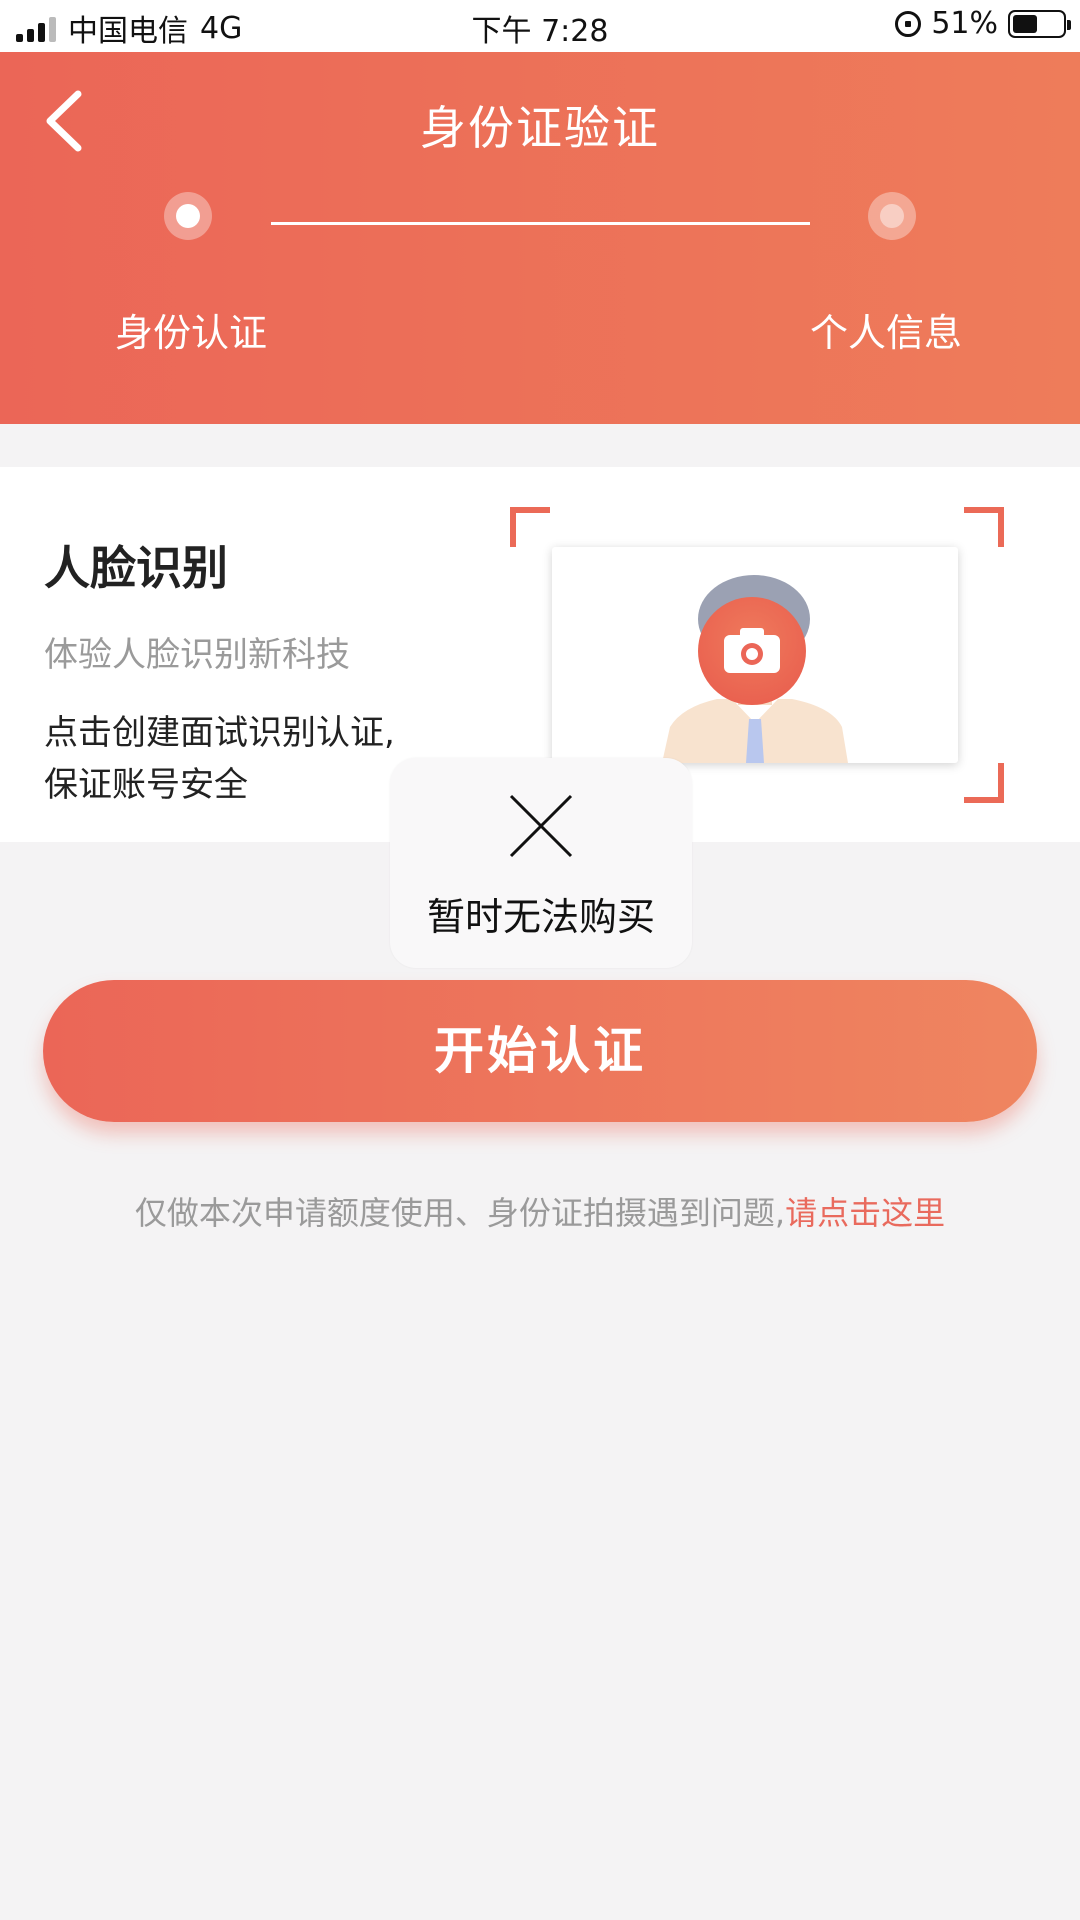  What do you see at coordinates (1039, 23) in the screenshot?
I see `battery-icon` at bounding box center [1039, 23].